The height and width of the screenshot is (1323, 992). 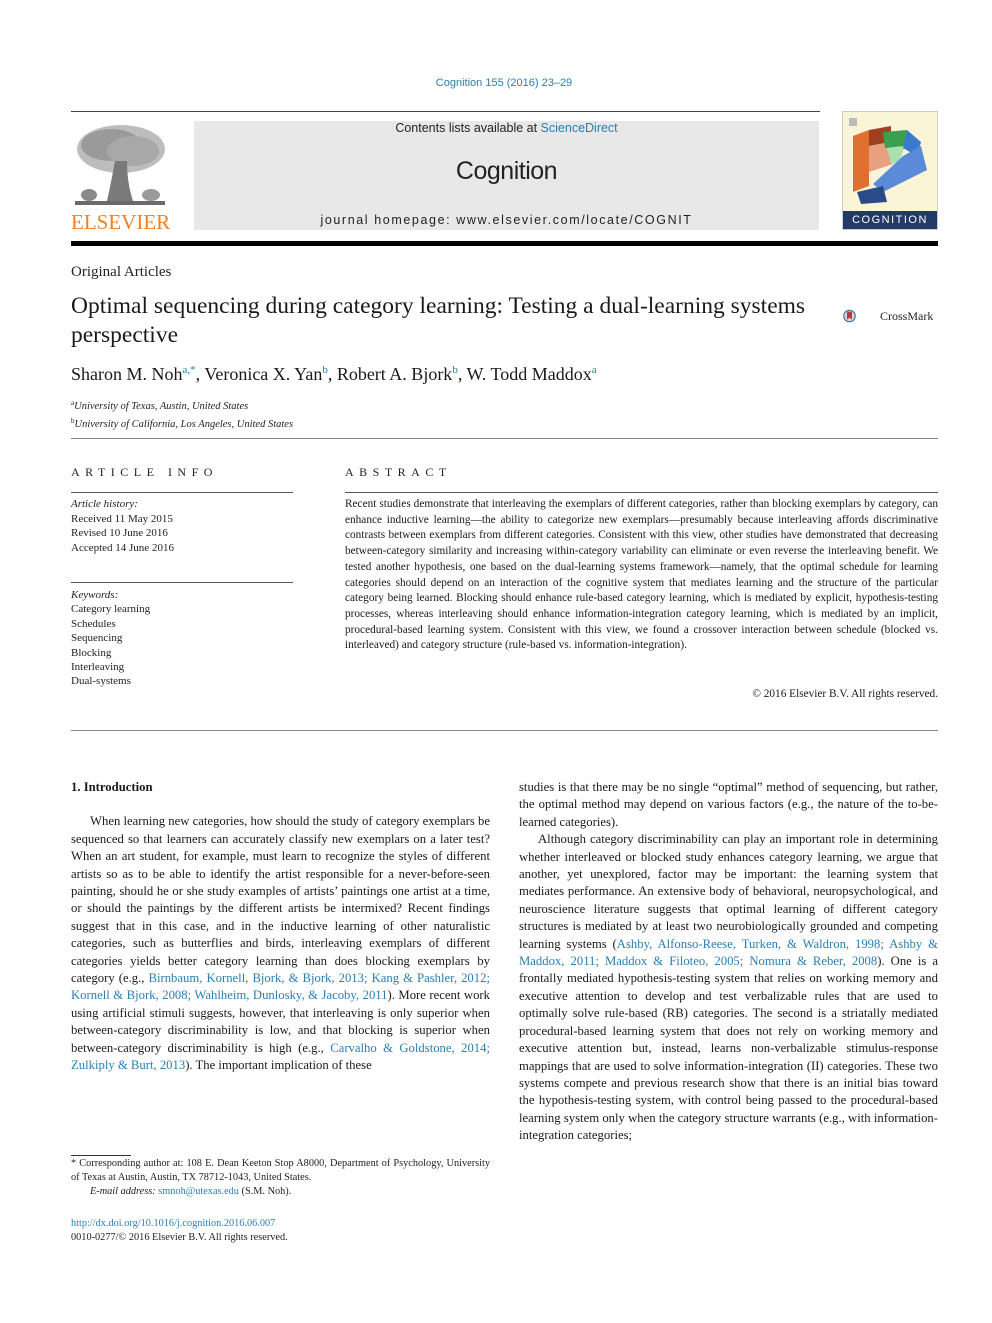 What do you see at coordinates (91, 652) in the screenshot?
I see `keyword-item: Blocking` at bounding box center [91, 652].